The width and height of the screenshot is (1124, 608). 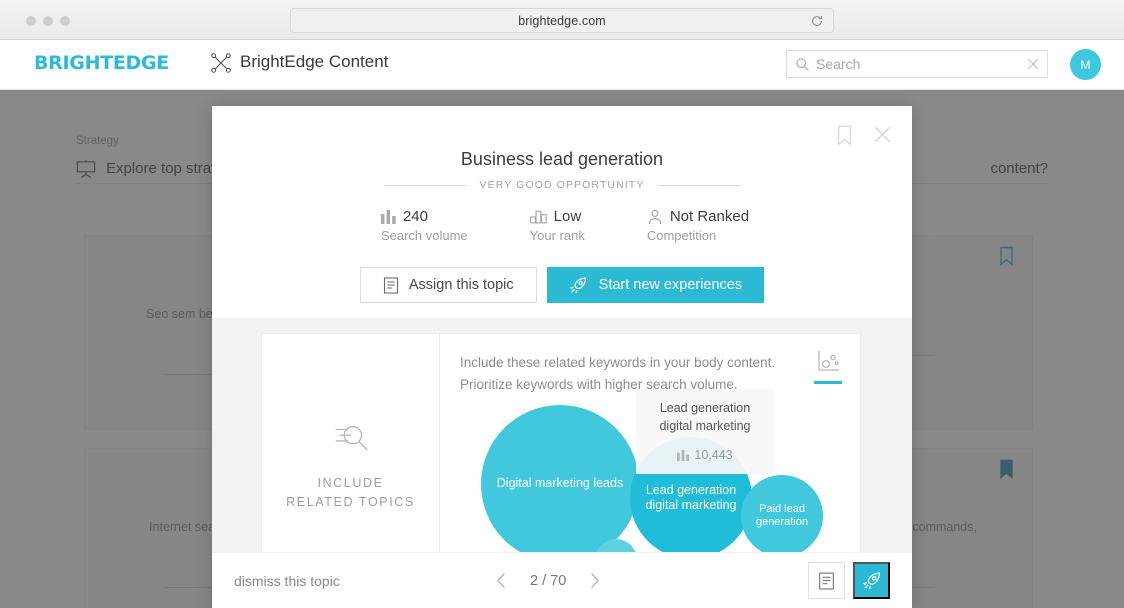 I want to click on stat-search-volume: 240 Search volume, so click(x=424, y=225).